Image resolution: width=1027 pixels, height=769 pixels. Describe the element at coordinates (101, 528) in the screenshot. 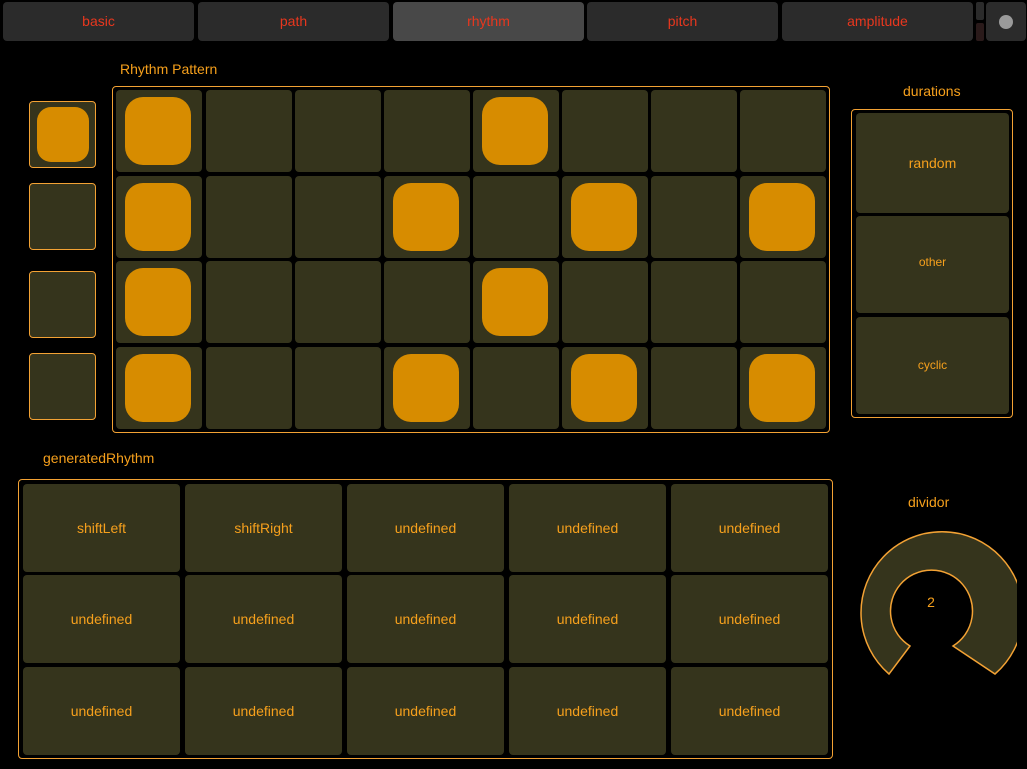

I see `generated-rhythm-button: shiftLeft` at that location.